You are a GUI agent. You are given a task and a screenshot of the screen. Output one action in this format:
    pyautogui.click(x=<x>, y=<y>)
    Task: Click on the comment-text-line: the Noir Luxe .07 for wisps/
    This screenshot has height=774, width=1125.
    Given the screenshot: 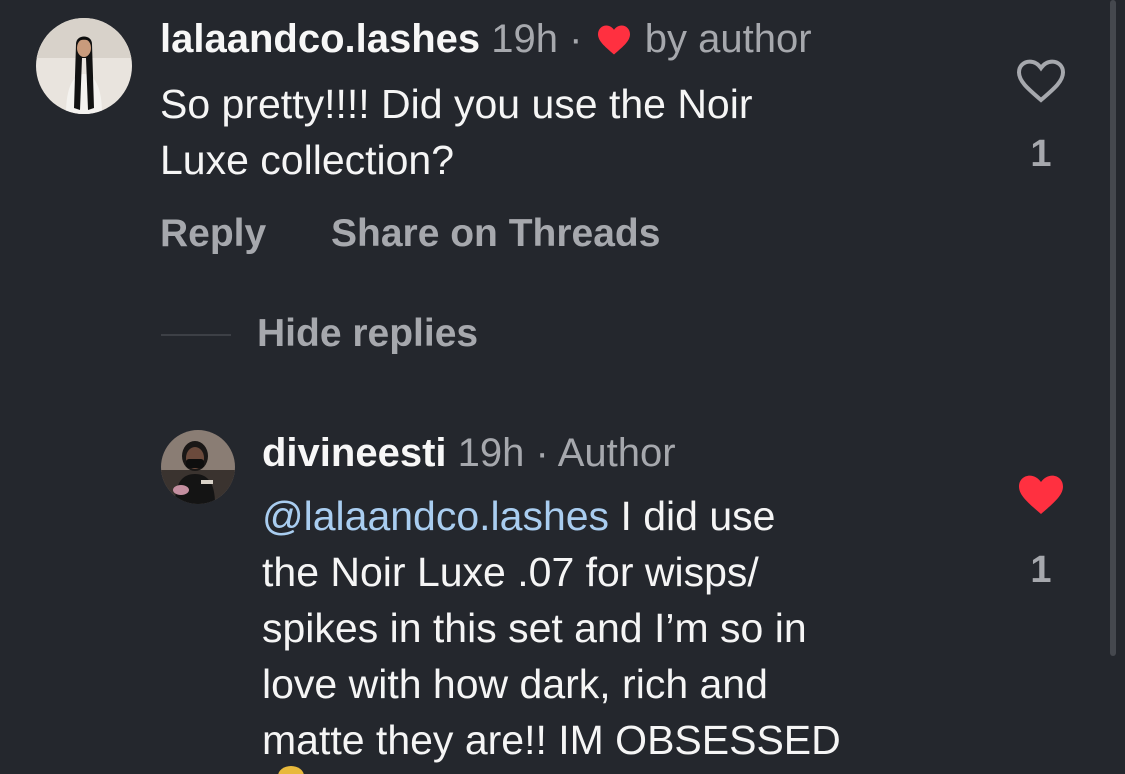 What is the action you would take?
    pyautogui.click(x=510, y=572)
    